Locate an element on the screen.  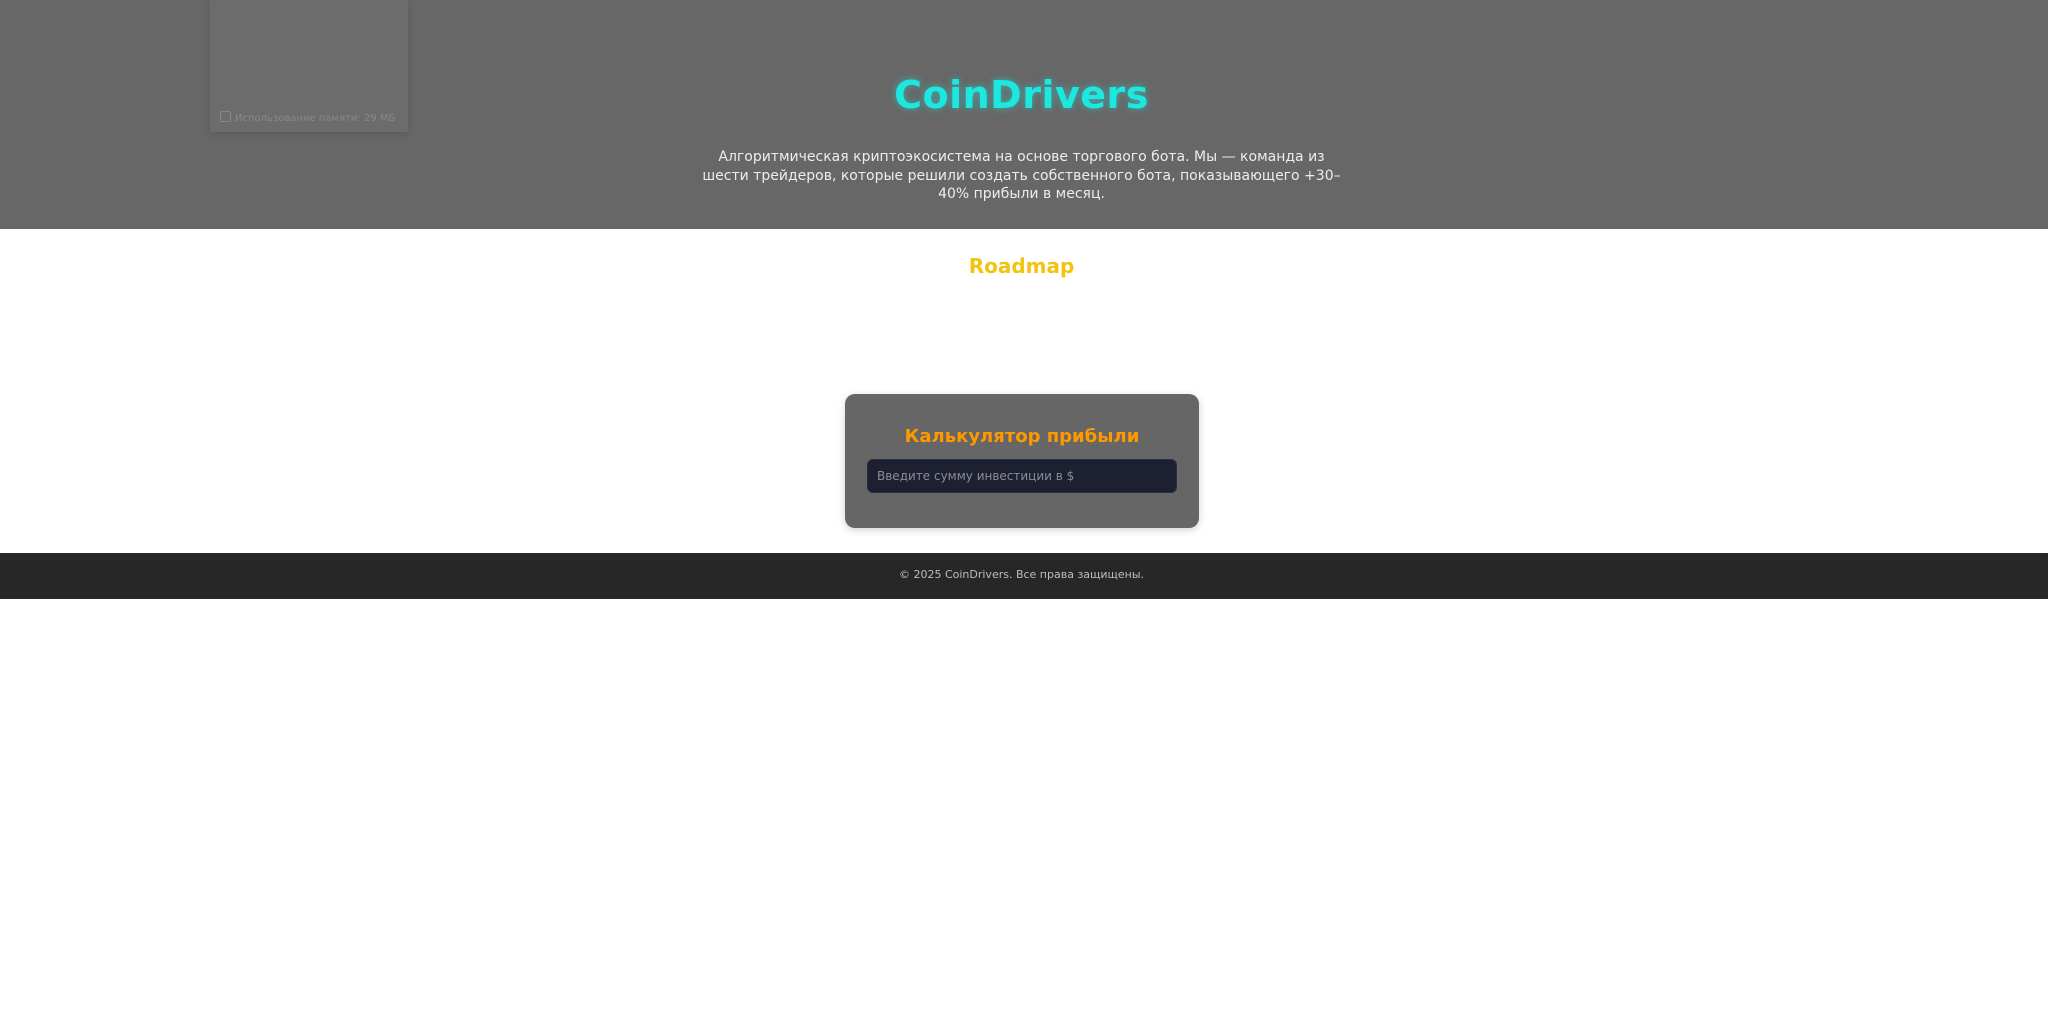
site-footer: © 2025 CoinDrivers. Все права защищены. is located at coordinates (1024, 576).